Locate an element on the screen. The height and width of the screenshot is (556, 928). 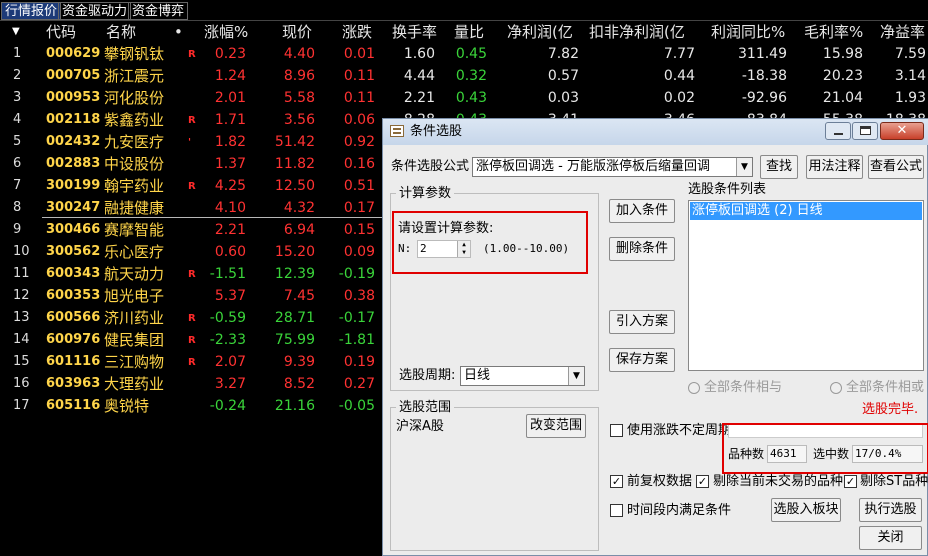
row-index: 16 is located at coordinates (21, 383).